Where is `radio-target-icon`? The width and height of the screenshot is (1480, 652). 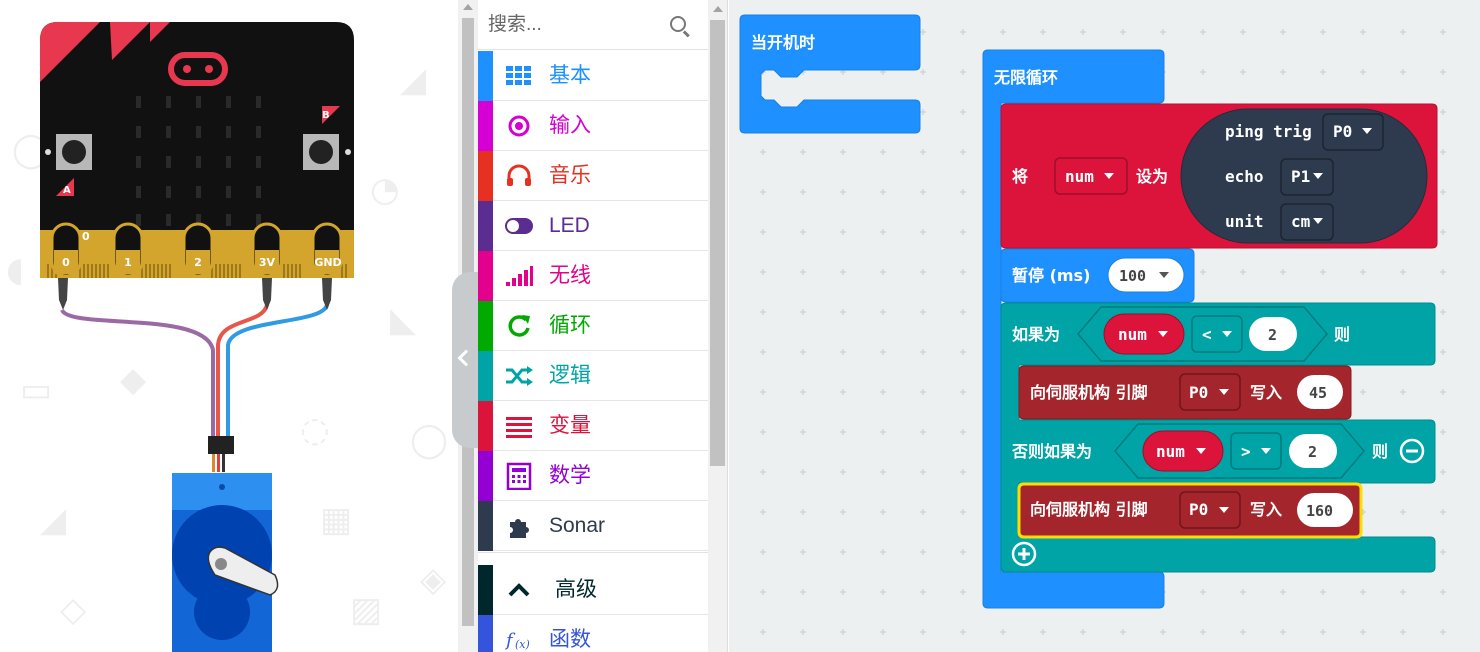 radio-target-icon is located at coordinates (519, 126).